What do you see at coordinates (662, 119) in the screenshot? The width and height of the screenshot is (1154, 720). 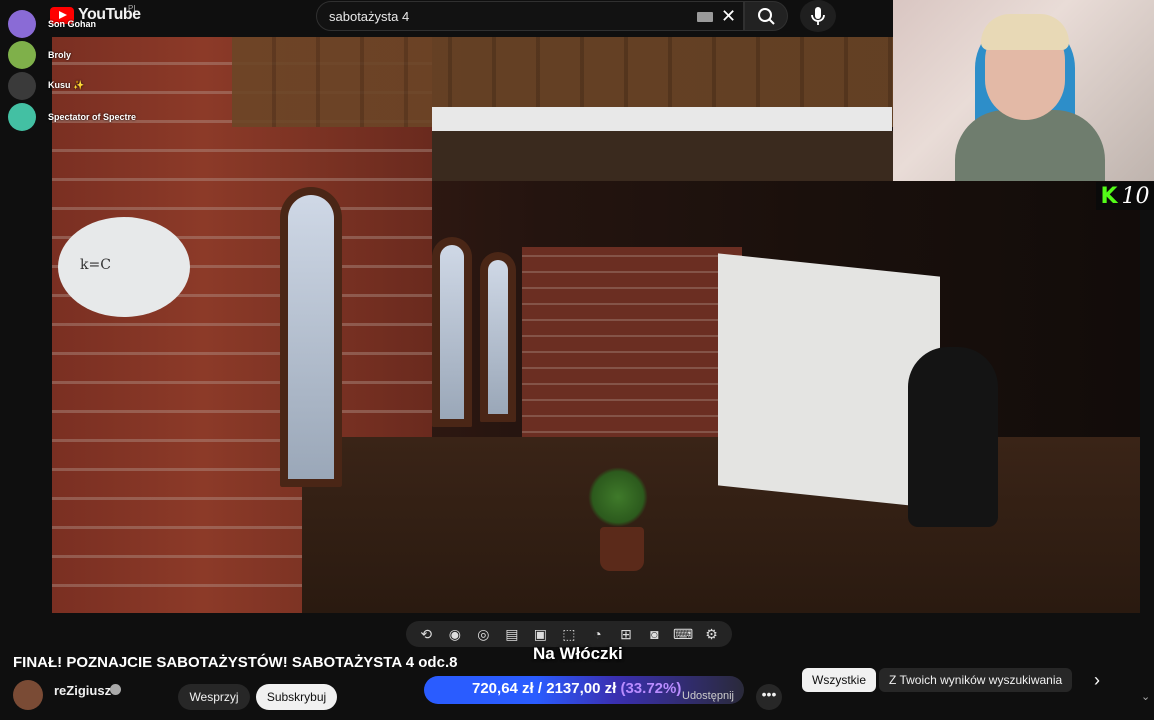 I see `white-beam` at bounding box center [662, 119].